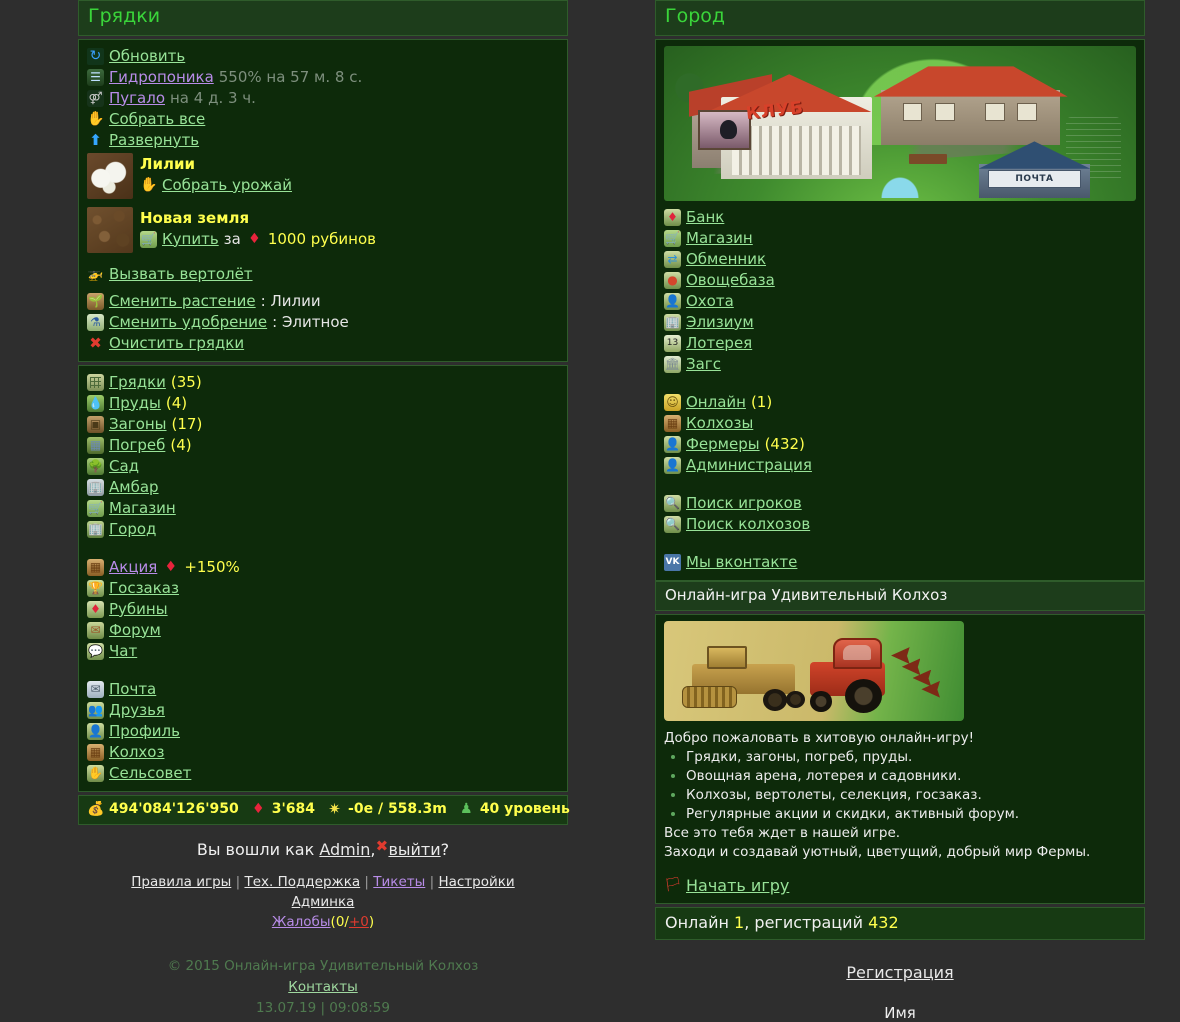 The image size is (1180, 1022). Describe the element at coordinates (154, 140) in the screenshot. I see `expand-link: Развернуть` at that location.